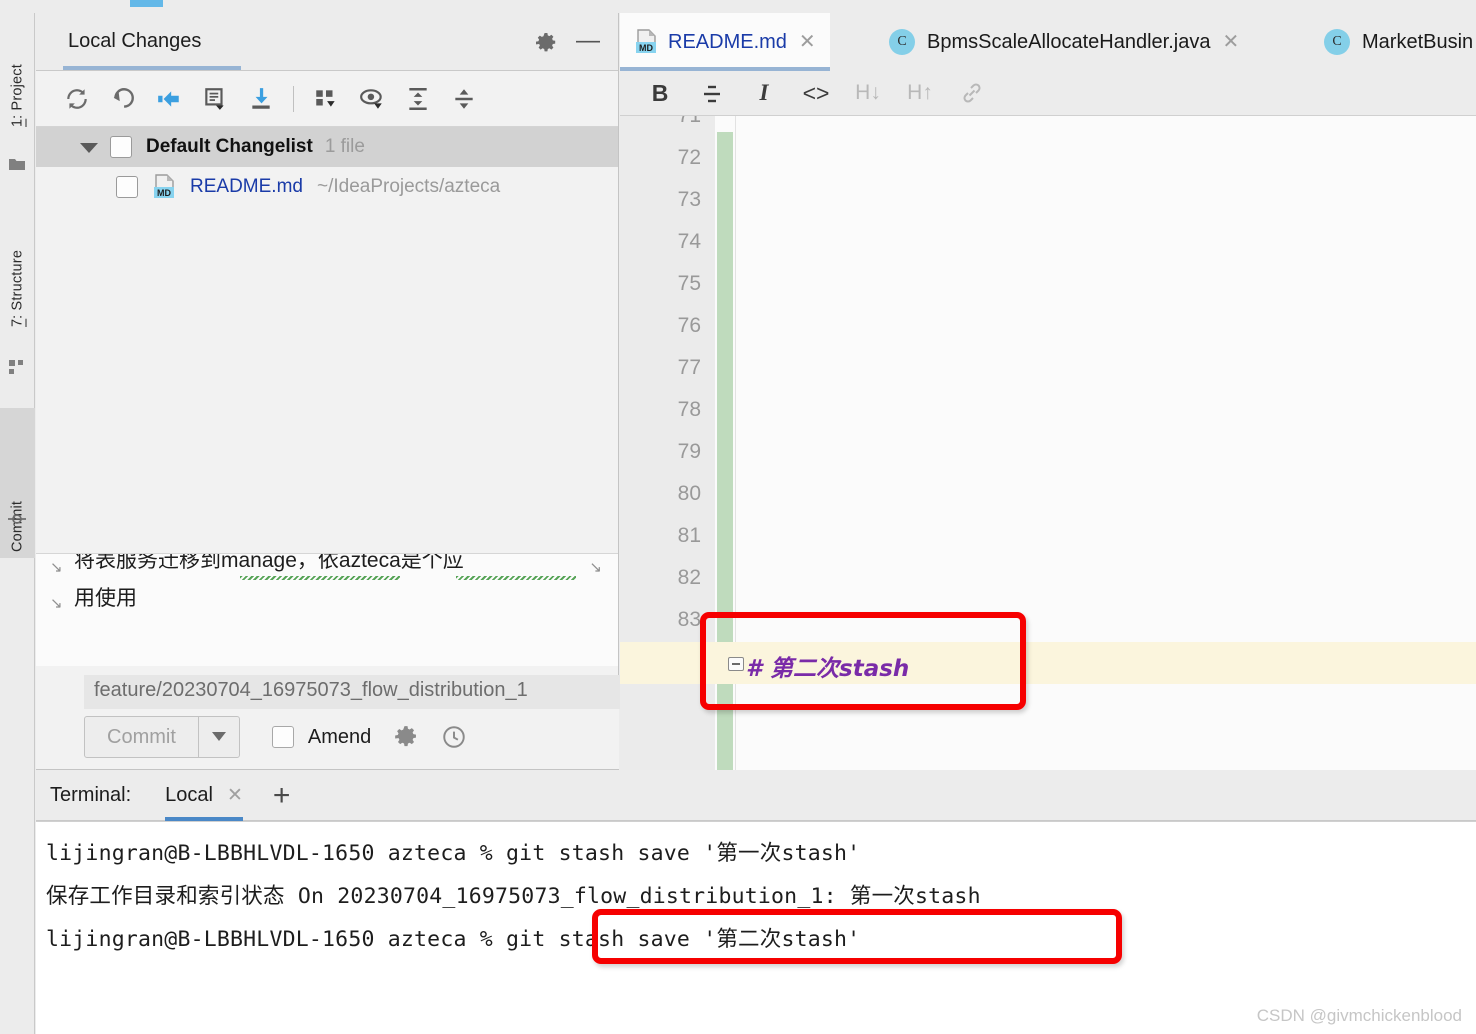 The image size is (1476, 1034). I want to click on tab-market-business: C MarketBusin, so click(1393, 42).